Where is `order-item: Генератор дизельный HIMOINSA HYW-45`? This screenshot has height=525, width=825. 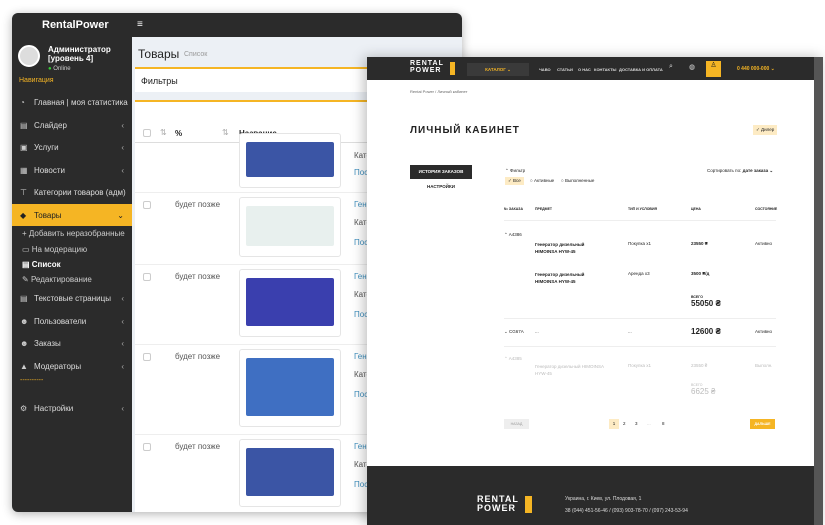
order-item: Генератор дизельный HIMOINSA HYW-45 is located at coordinates (569, 370).